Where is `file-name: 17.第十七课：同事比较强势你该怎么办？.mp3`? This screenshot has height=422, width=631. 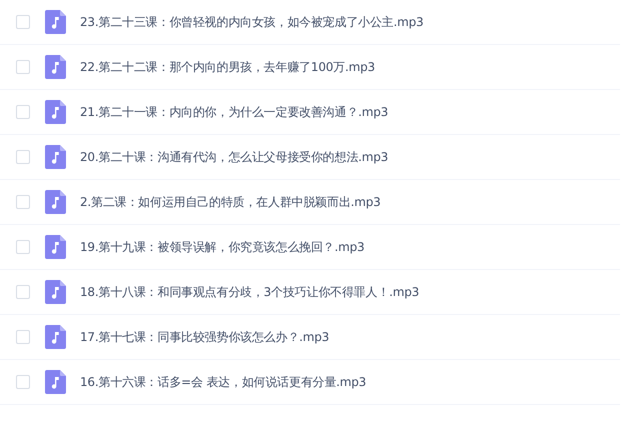
file-name: 17.第十七课：同事比较强势你该怎么办？.mp3 is located at coordinates (205, 337).